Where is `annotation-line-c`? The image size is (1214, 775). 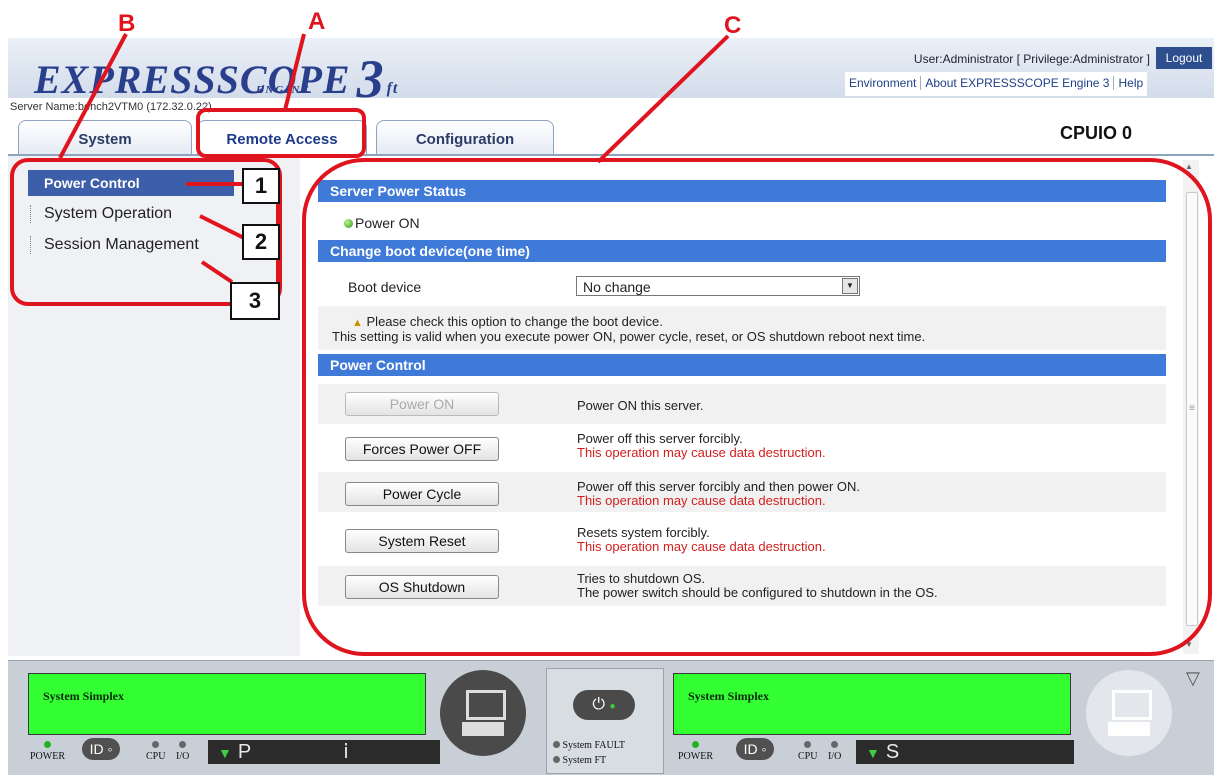
annotation-line-c is located at coordinates (663, 99).